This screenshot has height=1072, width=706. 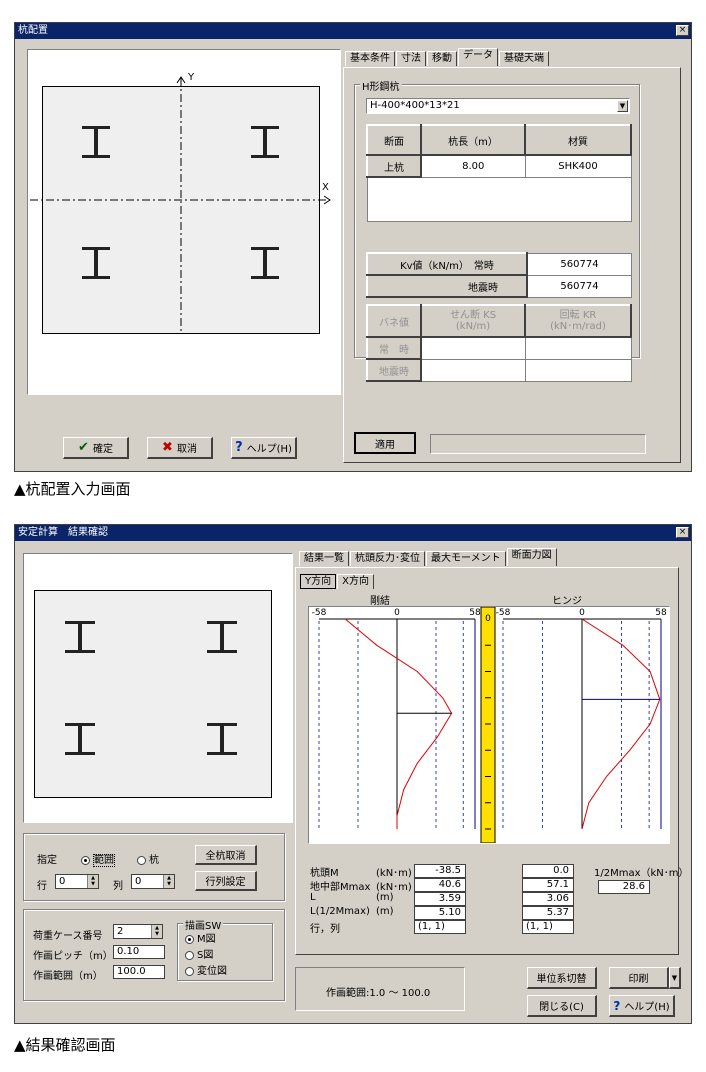 I want to click on ks-quake-cell, so click(x=473, y=370).